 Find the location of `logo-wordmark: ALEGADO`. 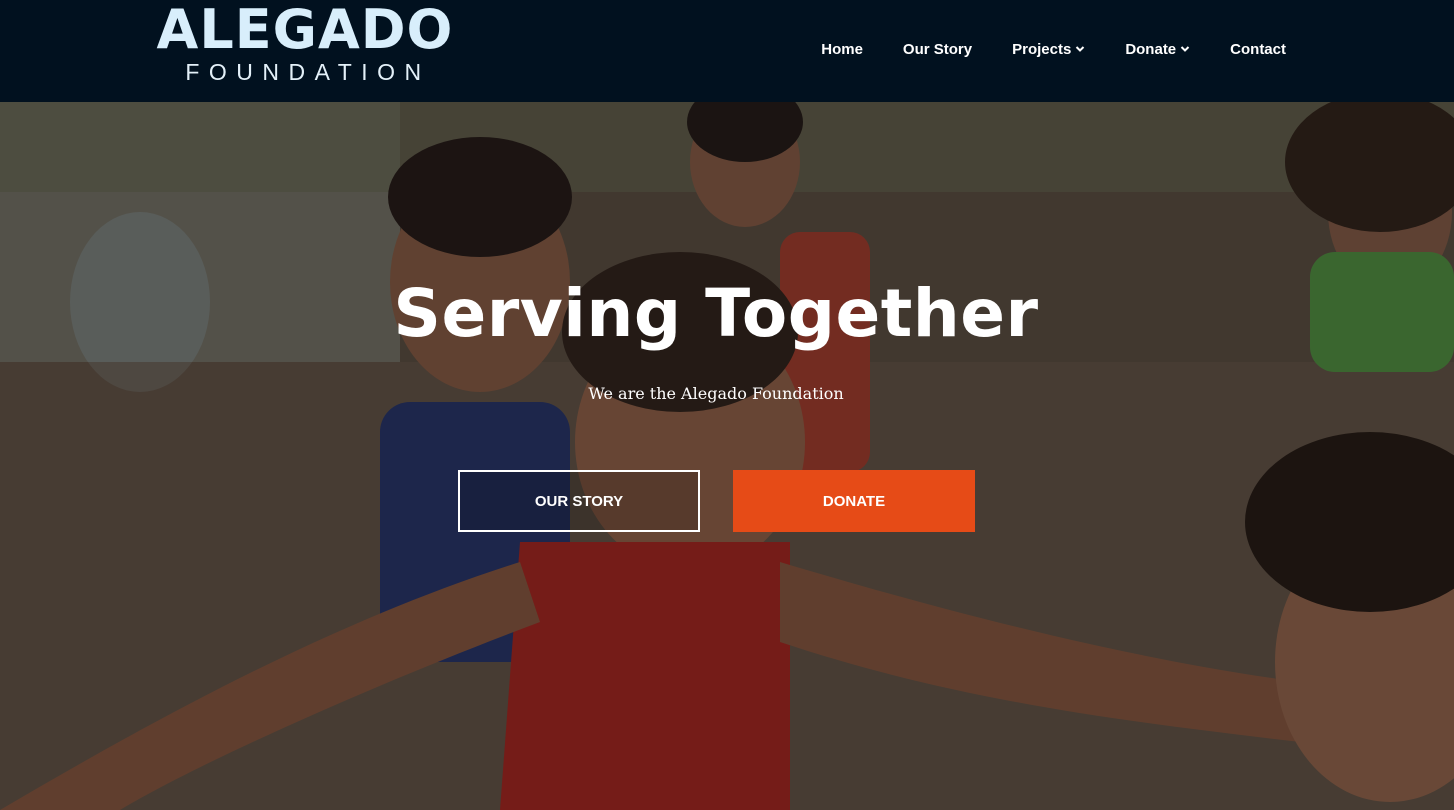

logo-wordmark: ALEGADO is located at coordinates (305, 30).